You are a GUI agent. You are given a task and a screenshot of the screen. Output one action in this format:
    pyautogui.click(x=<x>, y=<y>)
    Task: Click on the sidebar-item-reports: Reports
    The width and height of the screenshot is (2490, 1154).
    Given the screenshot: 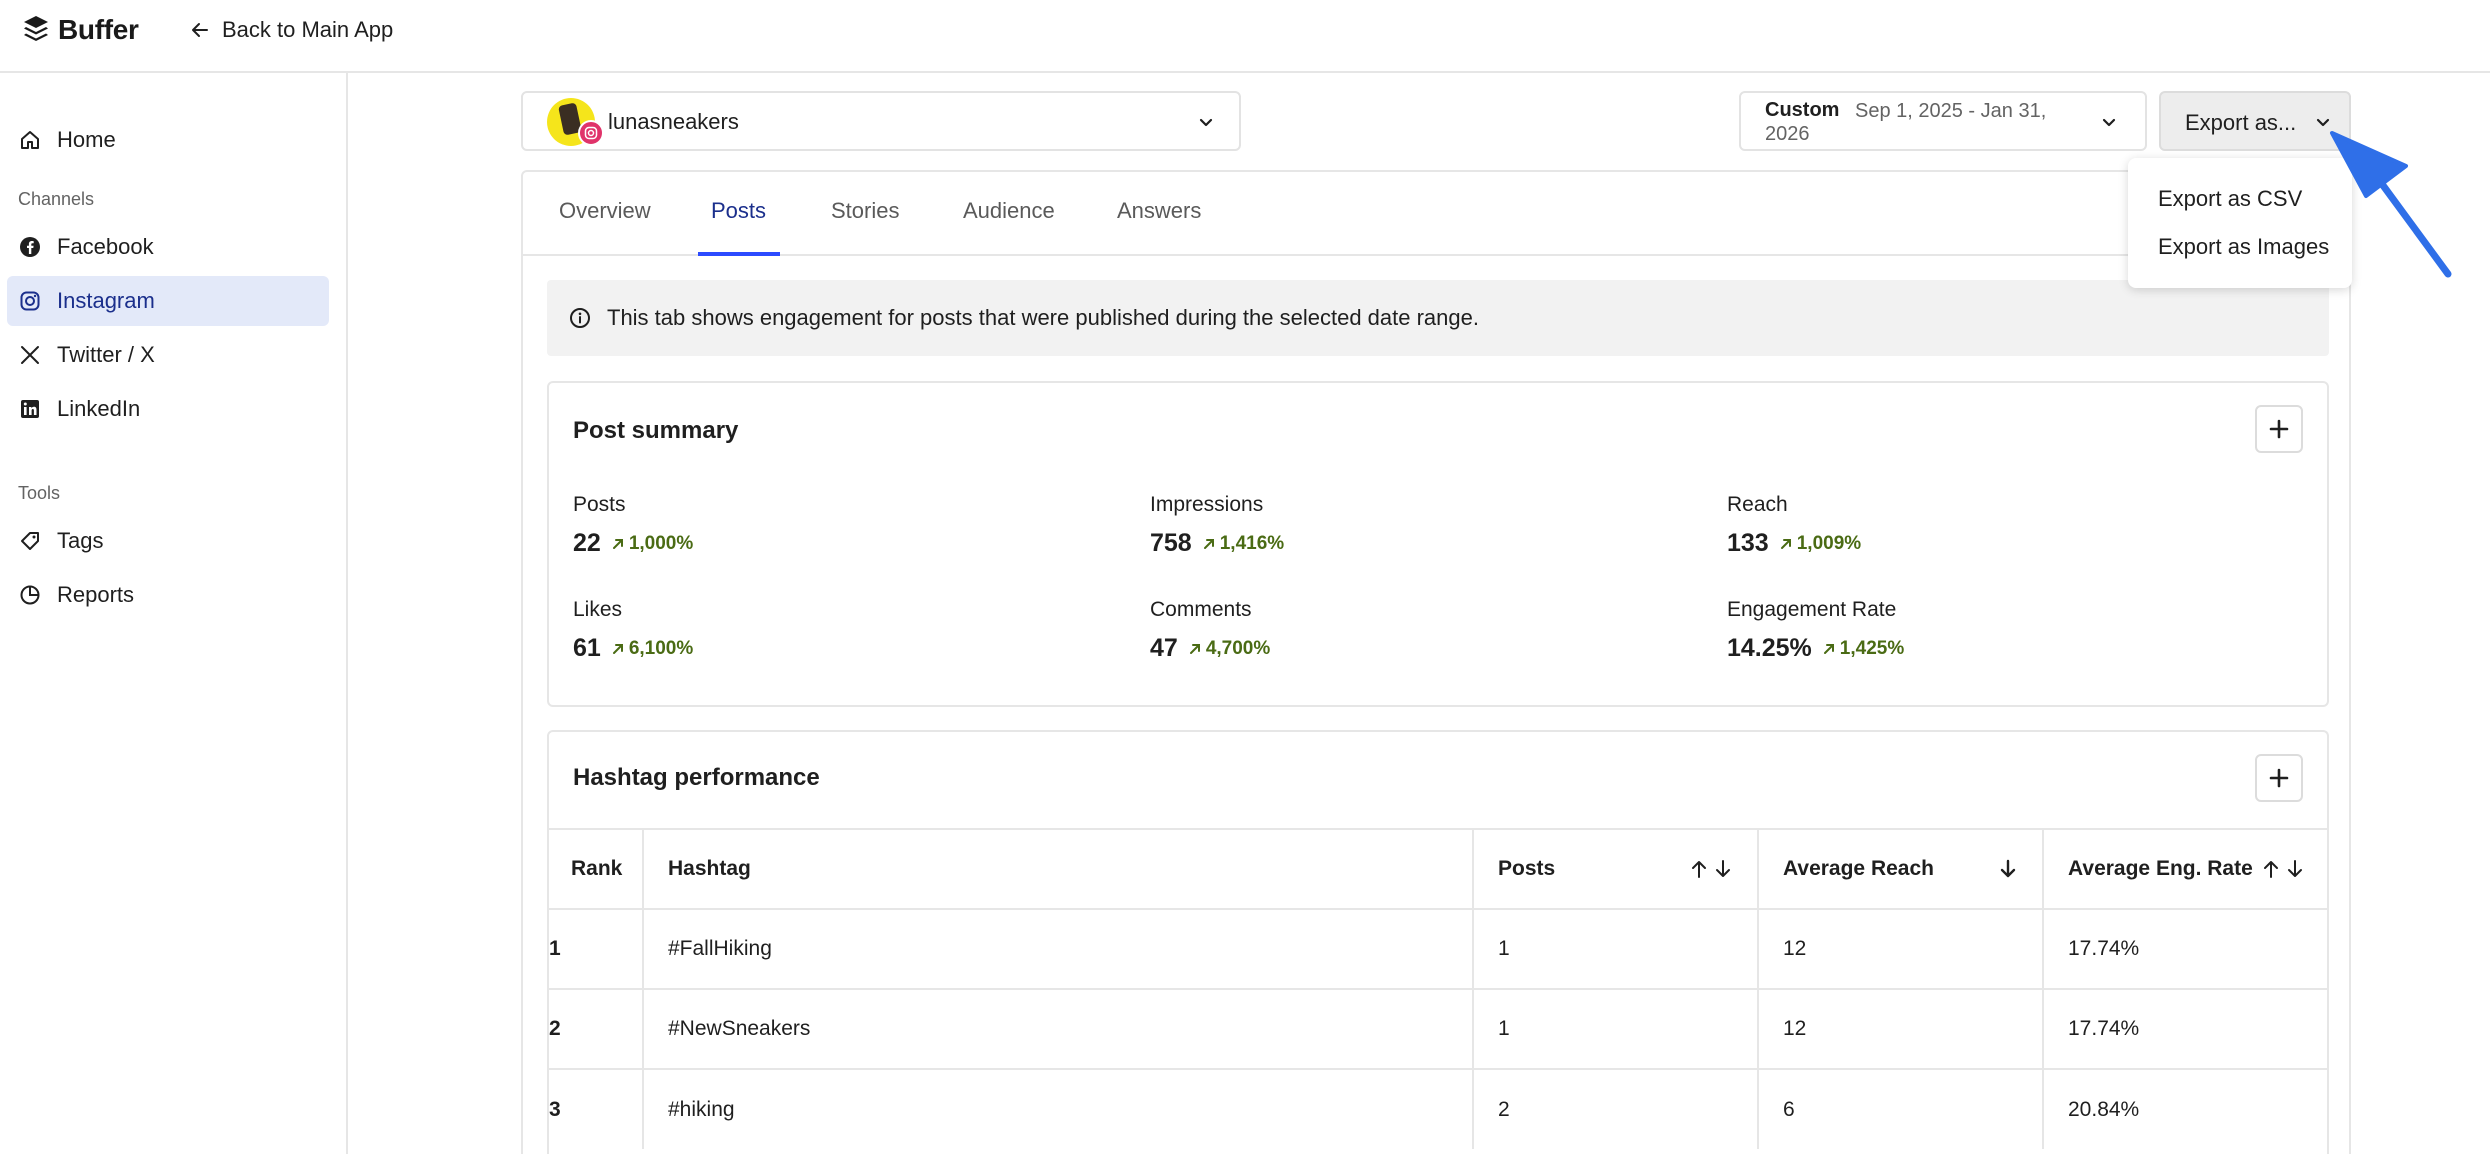 What is the action you would take?
    pyautogui.click(x=168, y=595)
    